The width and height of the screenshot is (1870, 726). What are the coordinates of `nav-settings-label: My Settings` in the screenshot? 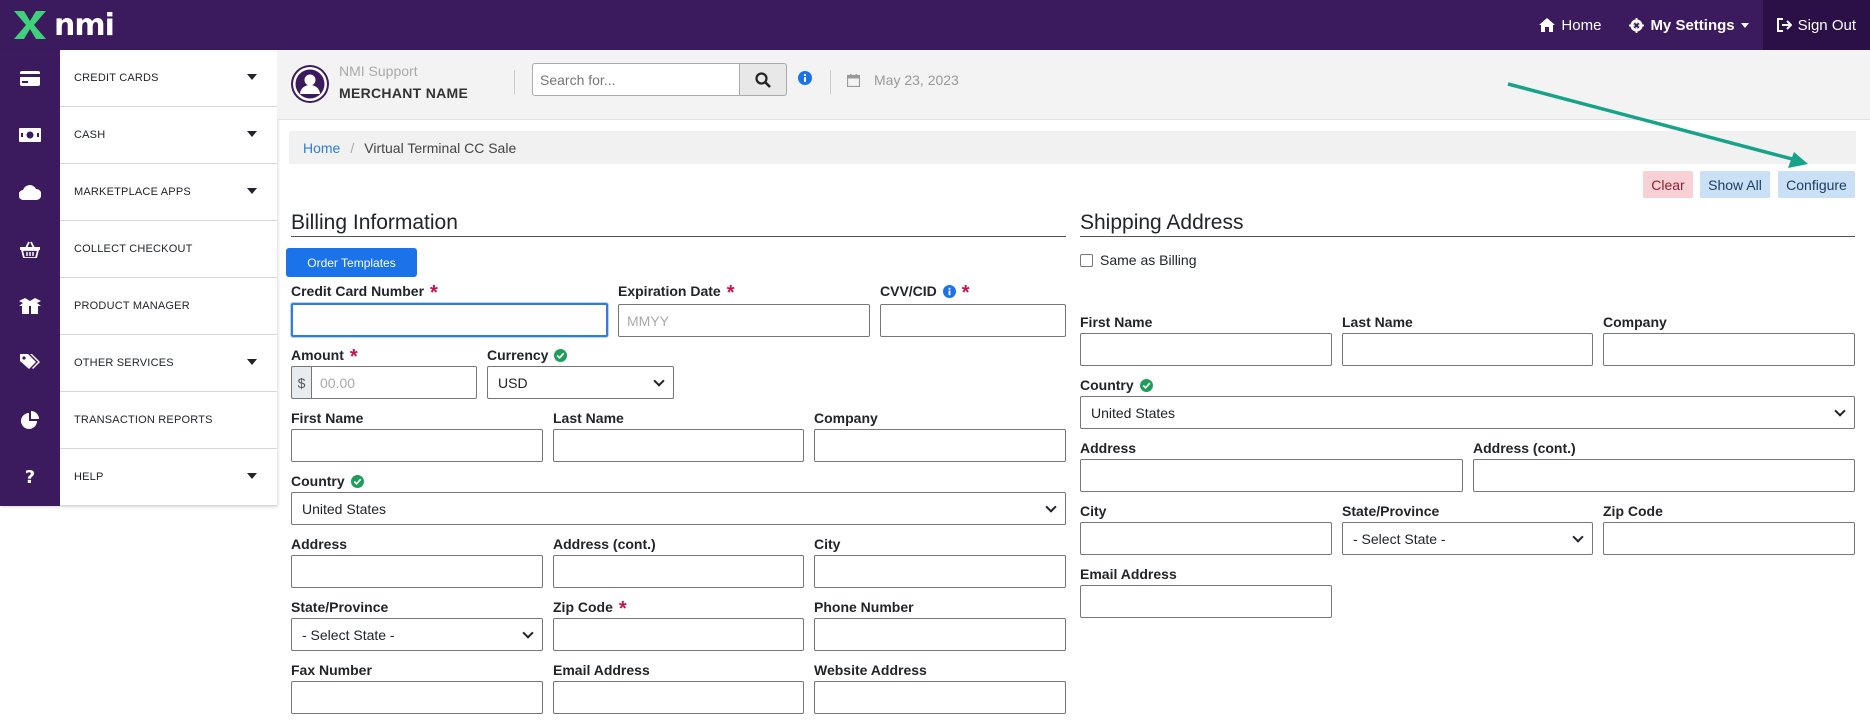 It's located at (1692, 25).